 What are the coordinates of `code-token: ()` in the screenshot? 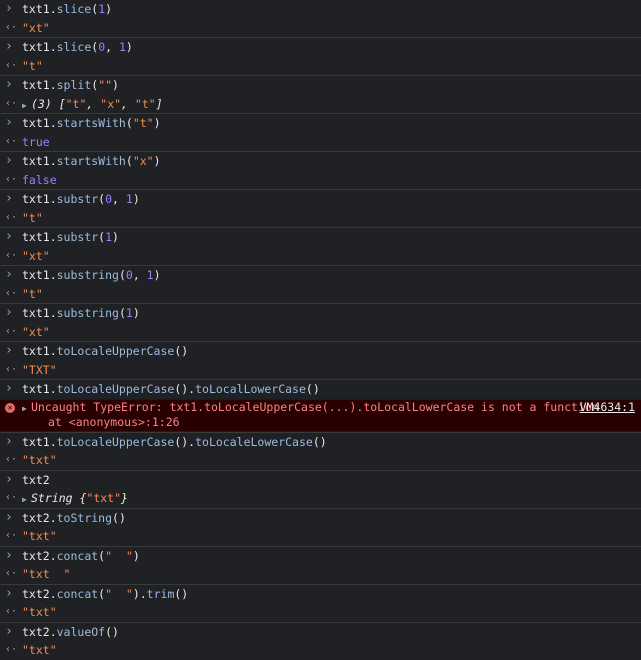 It's located at (319, 441).